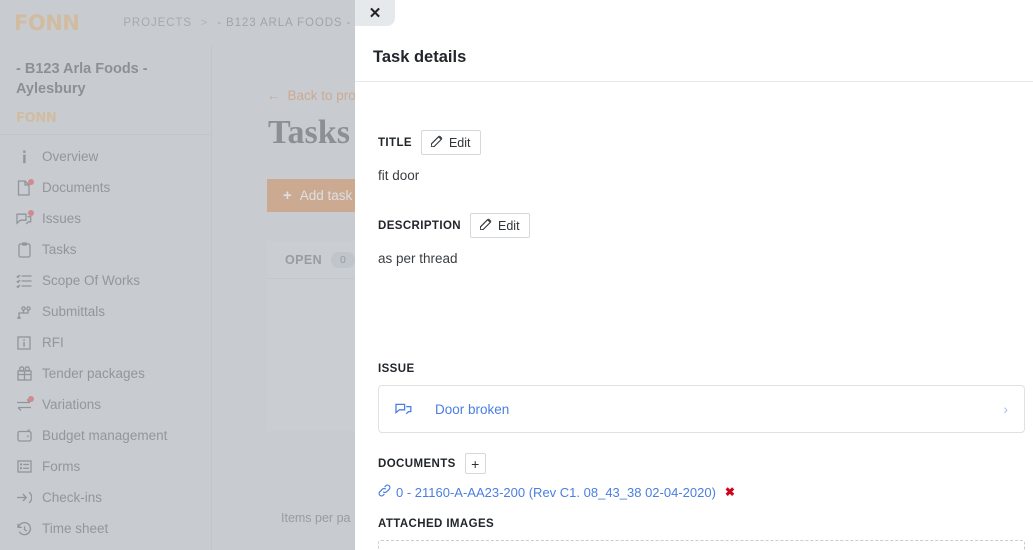  I want to click on sidebar-item-budget-management: Budget management, so click(105, 435).